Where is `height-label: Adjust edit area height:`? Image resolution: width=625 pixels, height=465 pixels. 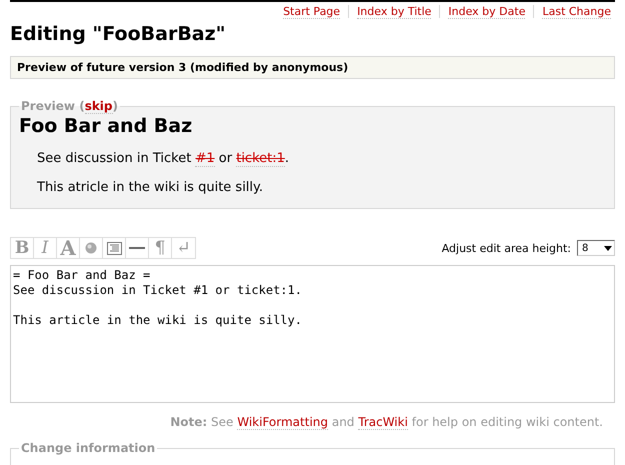
height-label: Adjust edit area height: is located at coordinates (506, 248).